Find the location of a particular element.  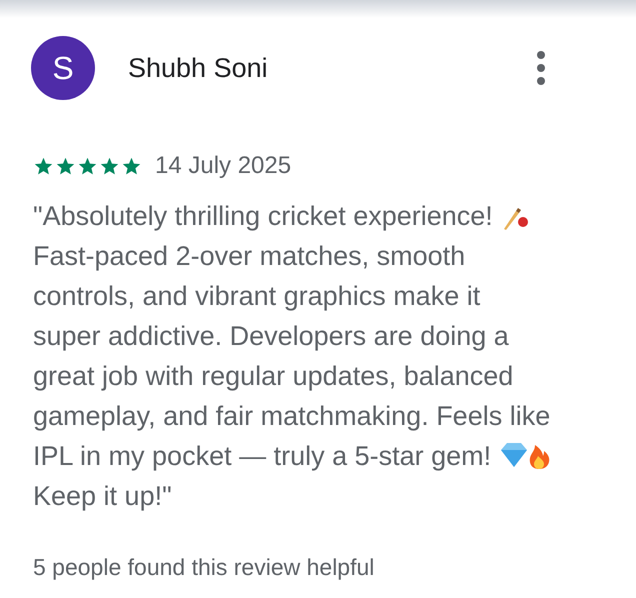

avatar: S is located at coordinates (63, 68).